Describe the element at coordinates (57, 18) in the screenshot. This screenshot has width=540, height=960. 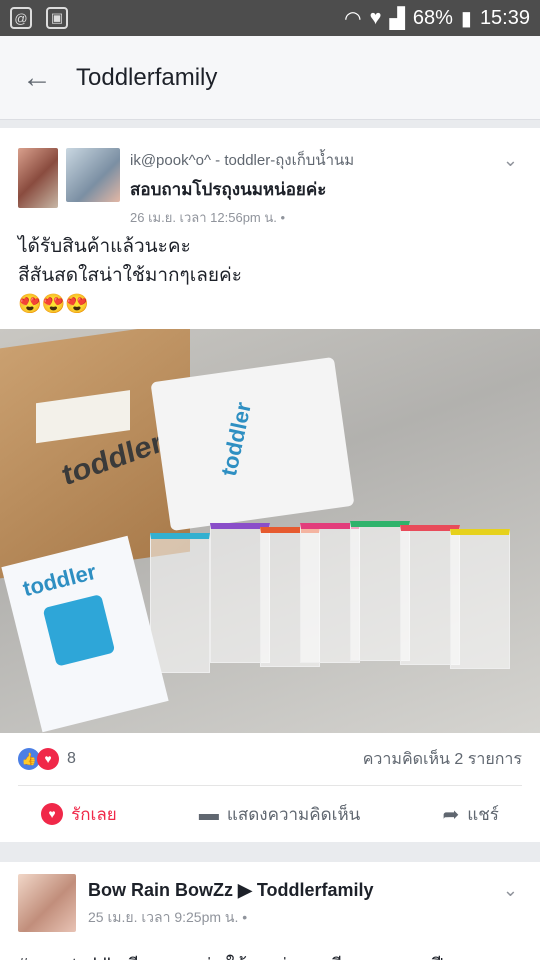
I see `image-notification-icon: ▣` at that location.